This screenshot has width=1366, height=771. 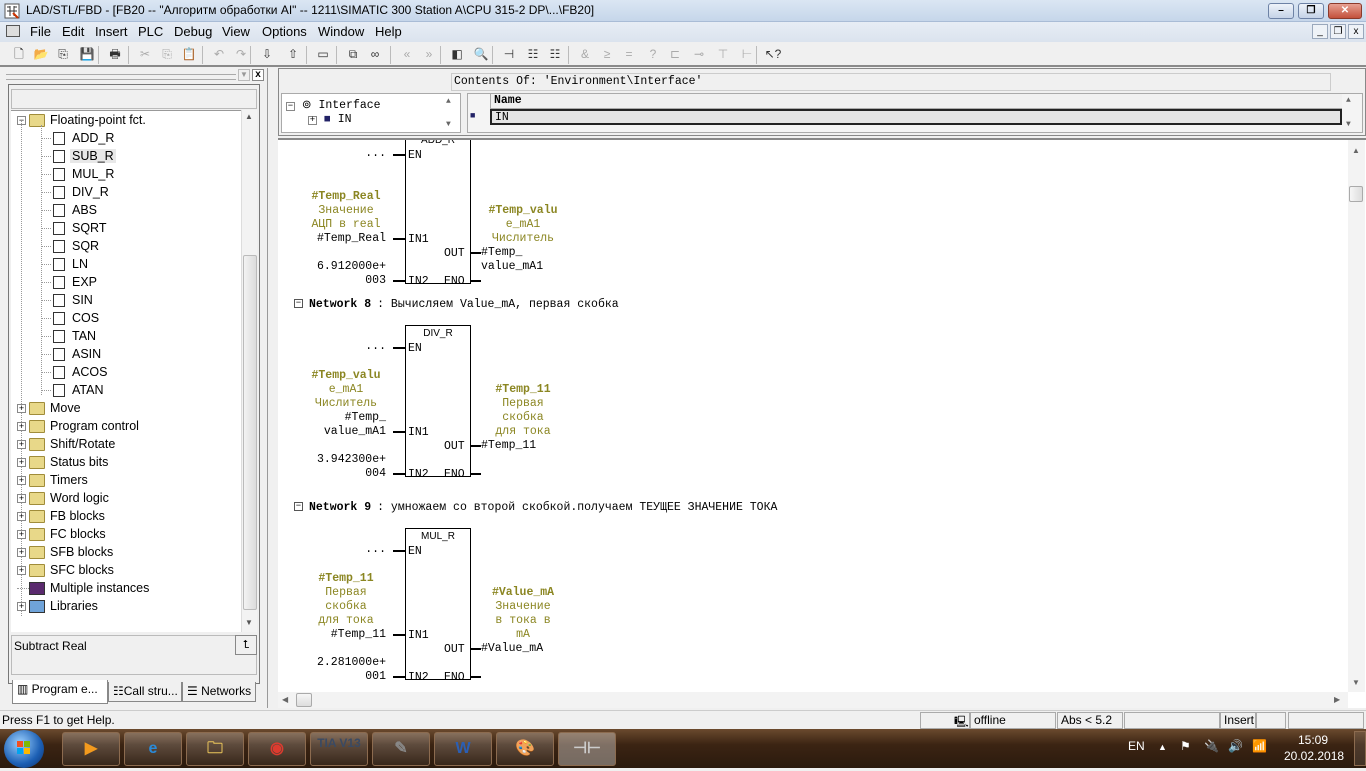 What do you see at coordinates (267, 54) in the screenshot?
I see `download-icon: ⇩` at bounding box center [267, 54].